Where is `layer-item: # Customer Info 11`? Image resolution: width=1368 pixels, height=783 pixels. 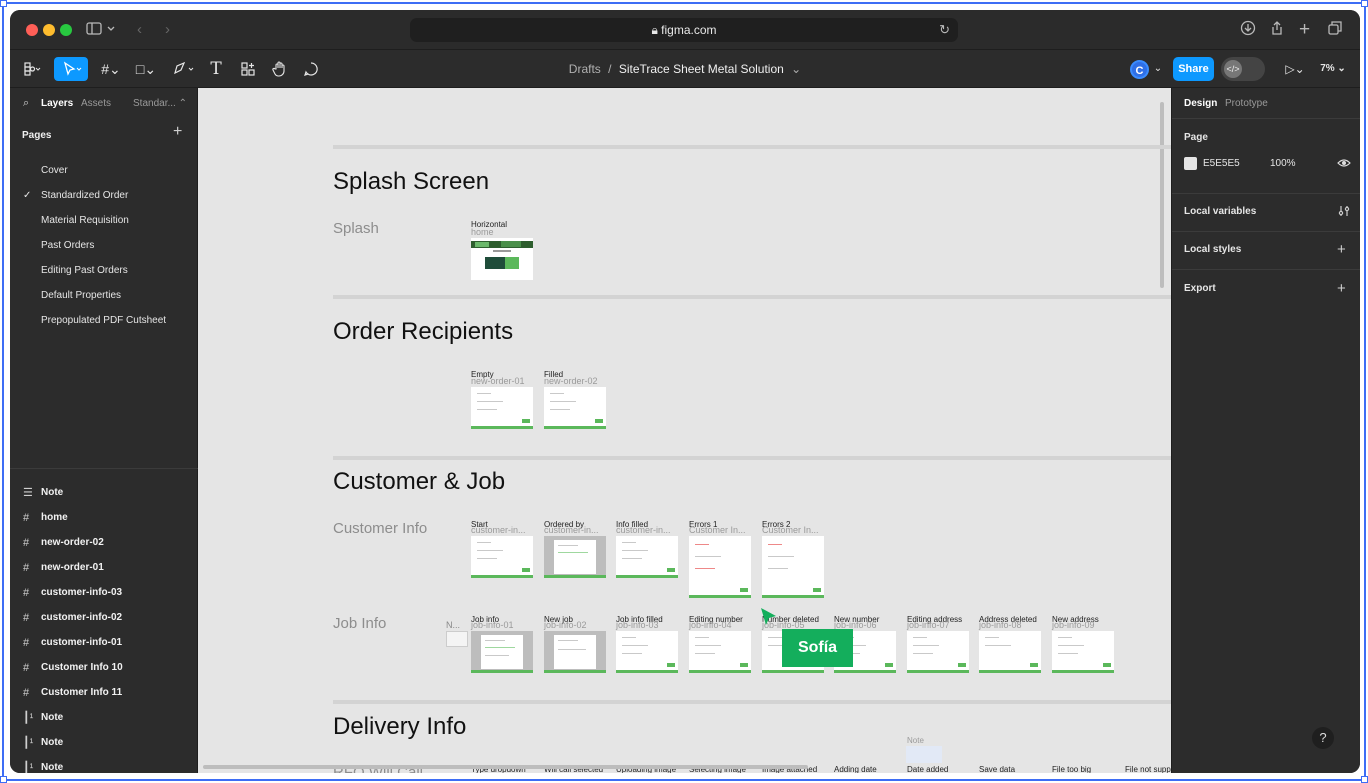
layer-item: # Customer Info 11 is located at coordinates (104, 693).